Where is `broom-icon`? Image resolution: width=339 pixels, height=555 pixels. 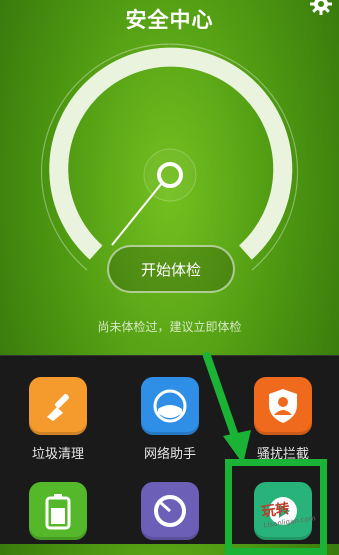
broom-icon is located at coordinates (58, 406).